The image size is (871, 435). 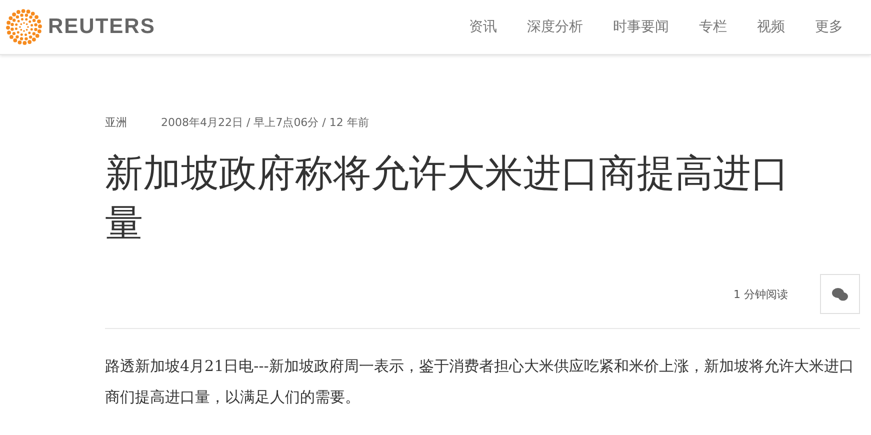 I want to click on nav-link: 时事要闻, so click(x=641, y=27).